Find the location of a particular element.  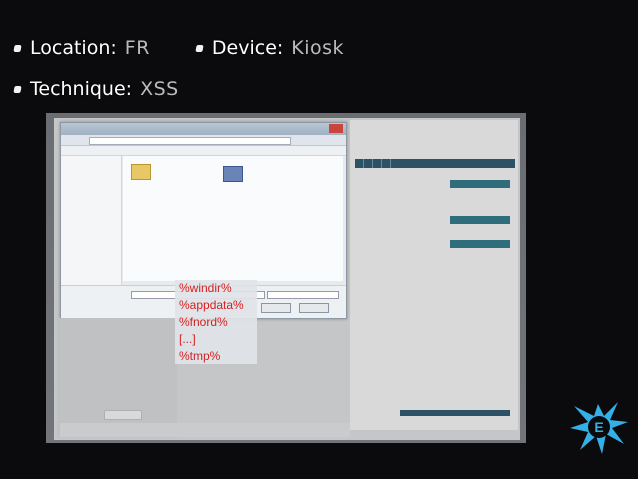

close-icon is located at coordinates (336, 128).